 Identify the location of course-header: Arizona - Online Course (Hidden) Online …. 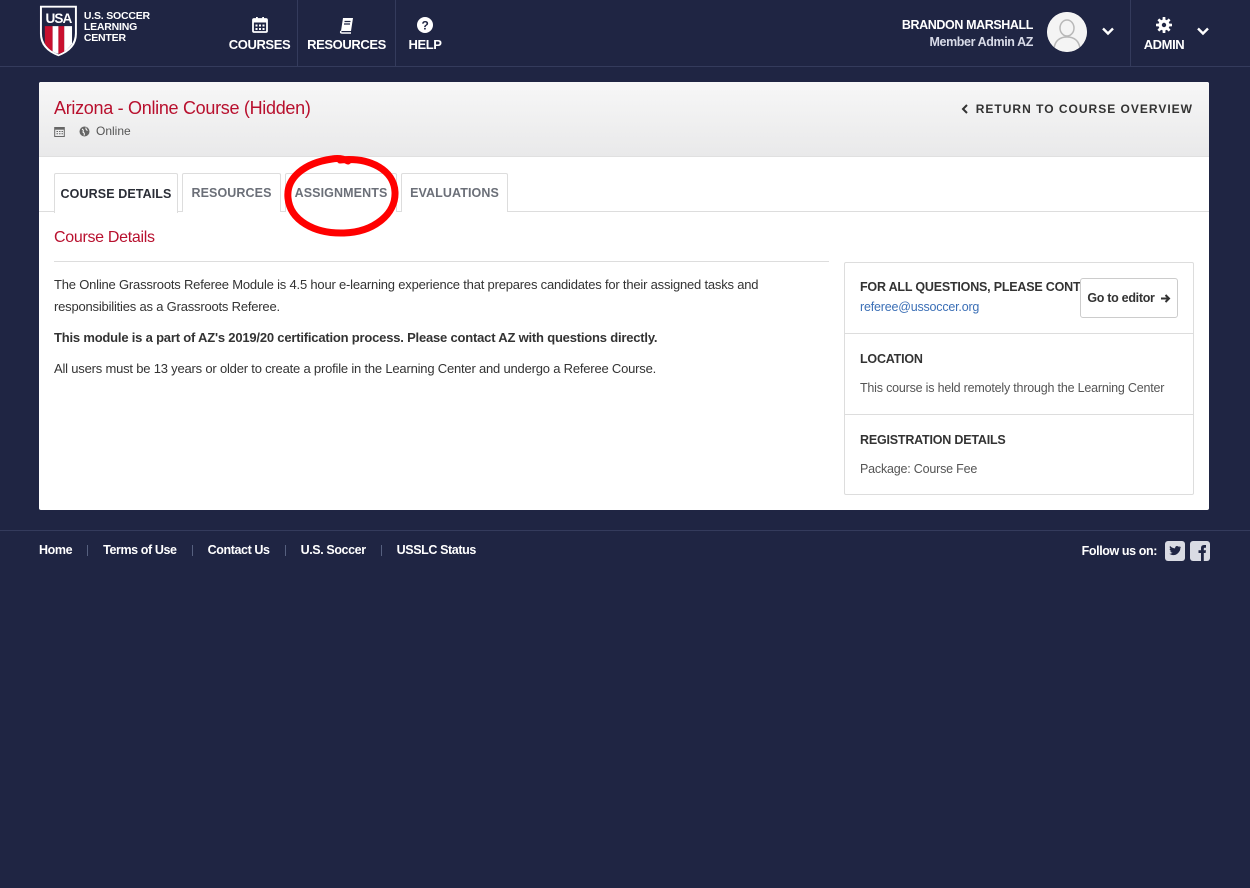
(624, 119).